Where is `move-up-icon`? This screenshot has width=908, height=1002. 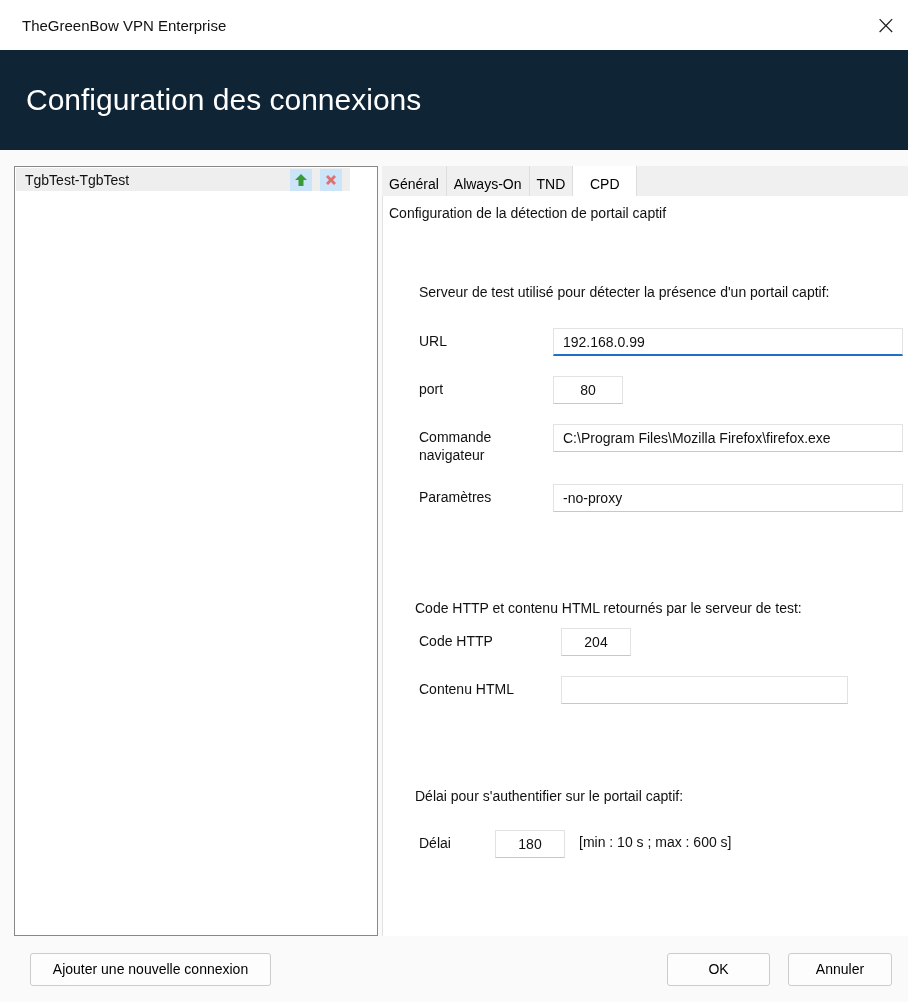 move-up-icon is located at coordinates (301, 179).